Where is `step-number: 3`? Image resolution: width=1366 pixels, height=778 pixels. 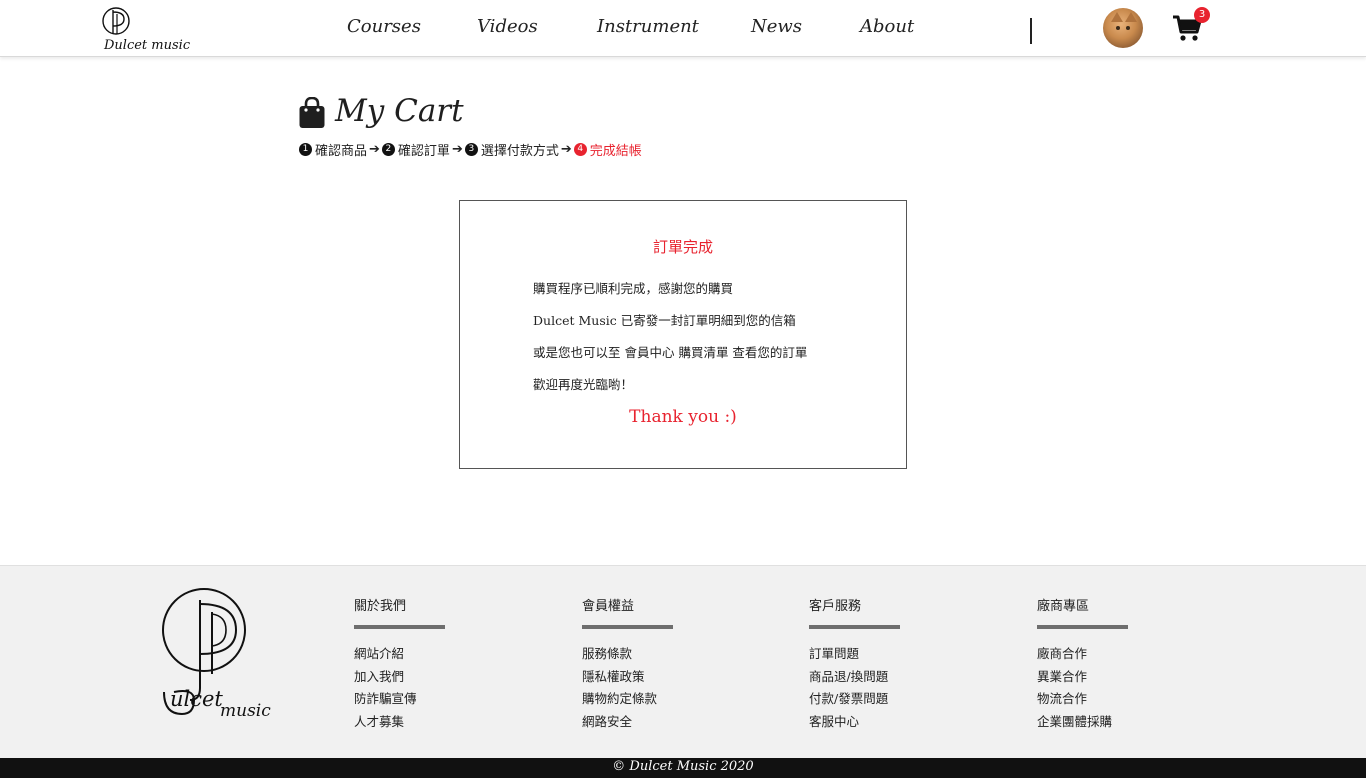
step-number: 3 is located at coordinates (471, 149).